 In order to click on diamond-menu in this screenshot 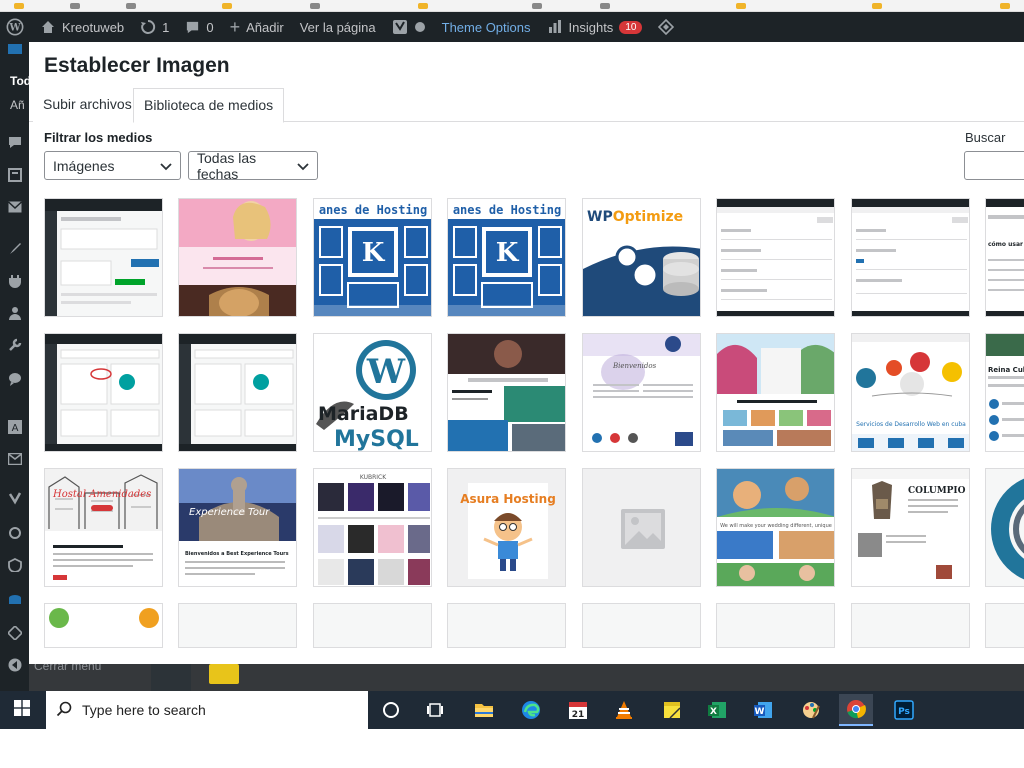, I will do `click(666, 27)`.